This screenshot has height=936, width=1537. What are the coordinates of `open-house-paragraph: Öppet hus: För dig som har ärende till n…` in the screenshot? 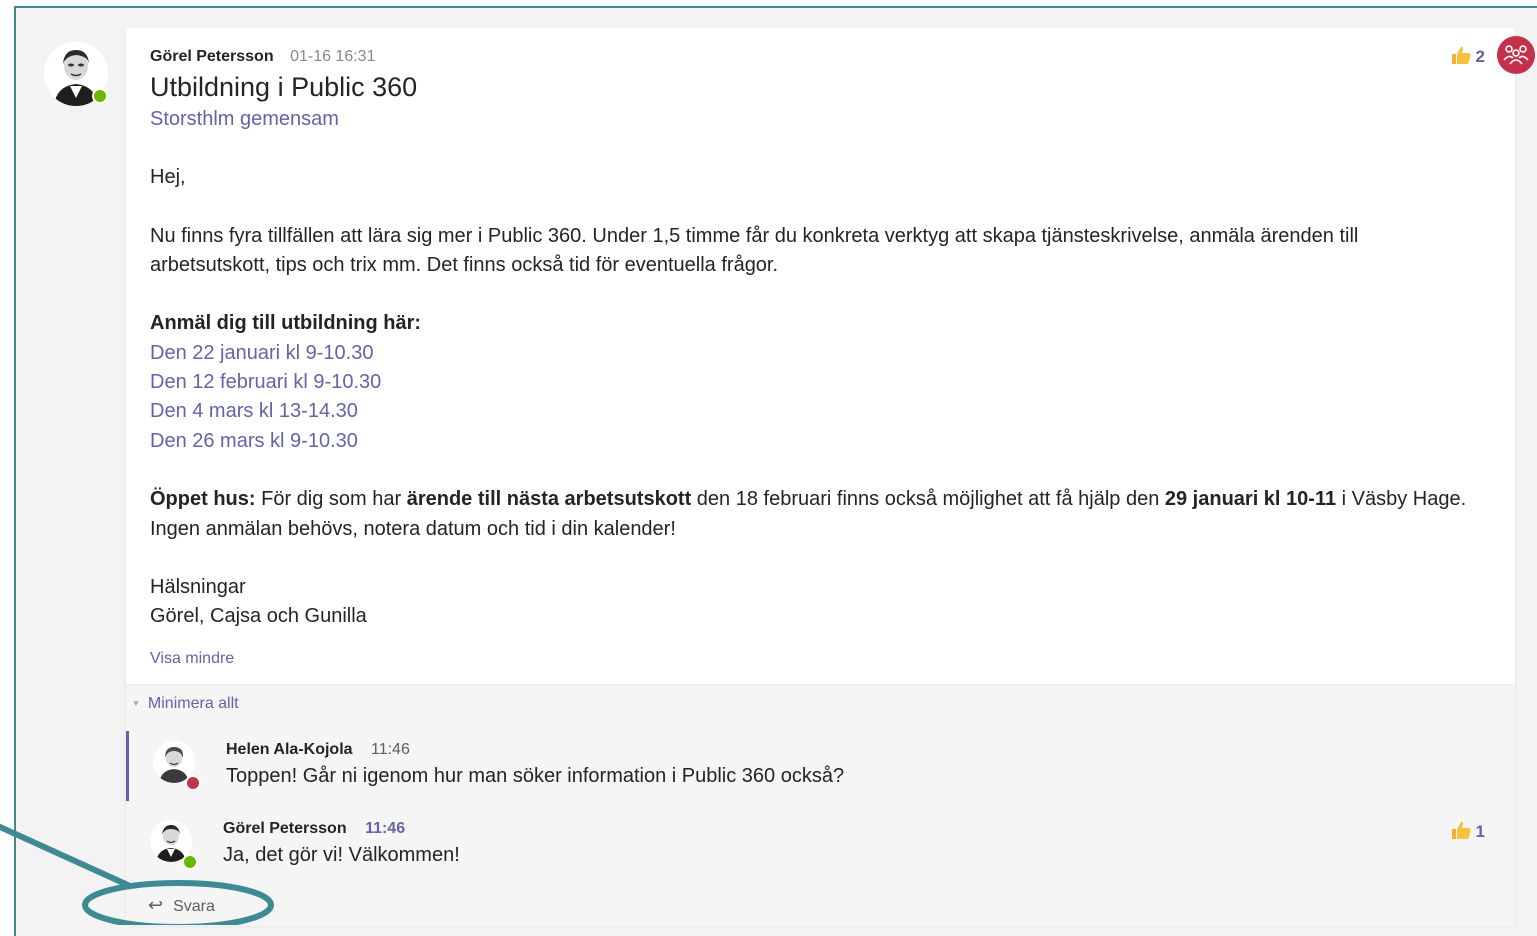 It's located at (810, 514).